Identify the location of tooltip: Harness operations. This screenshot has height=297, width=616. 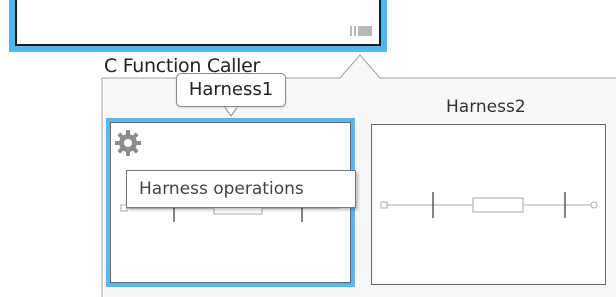
(241, 189).